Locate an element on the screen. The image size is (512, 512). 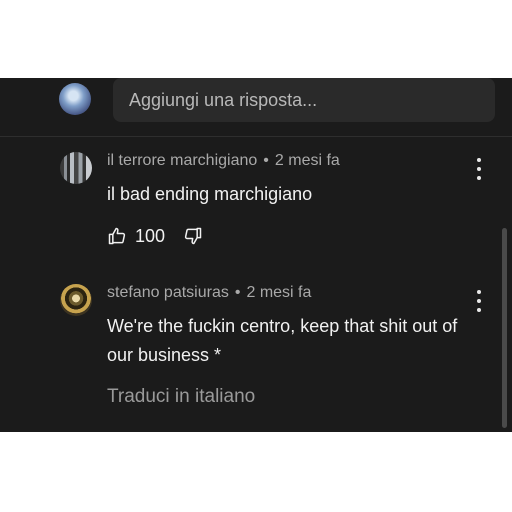
comment-text: il bad ending marchigiano is located at coordinates (210, 194).